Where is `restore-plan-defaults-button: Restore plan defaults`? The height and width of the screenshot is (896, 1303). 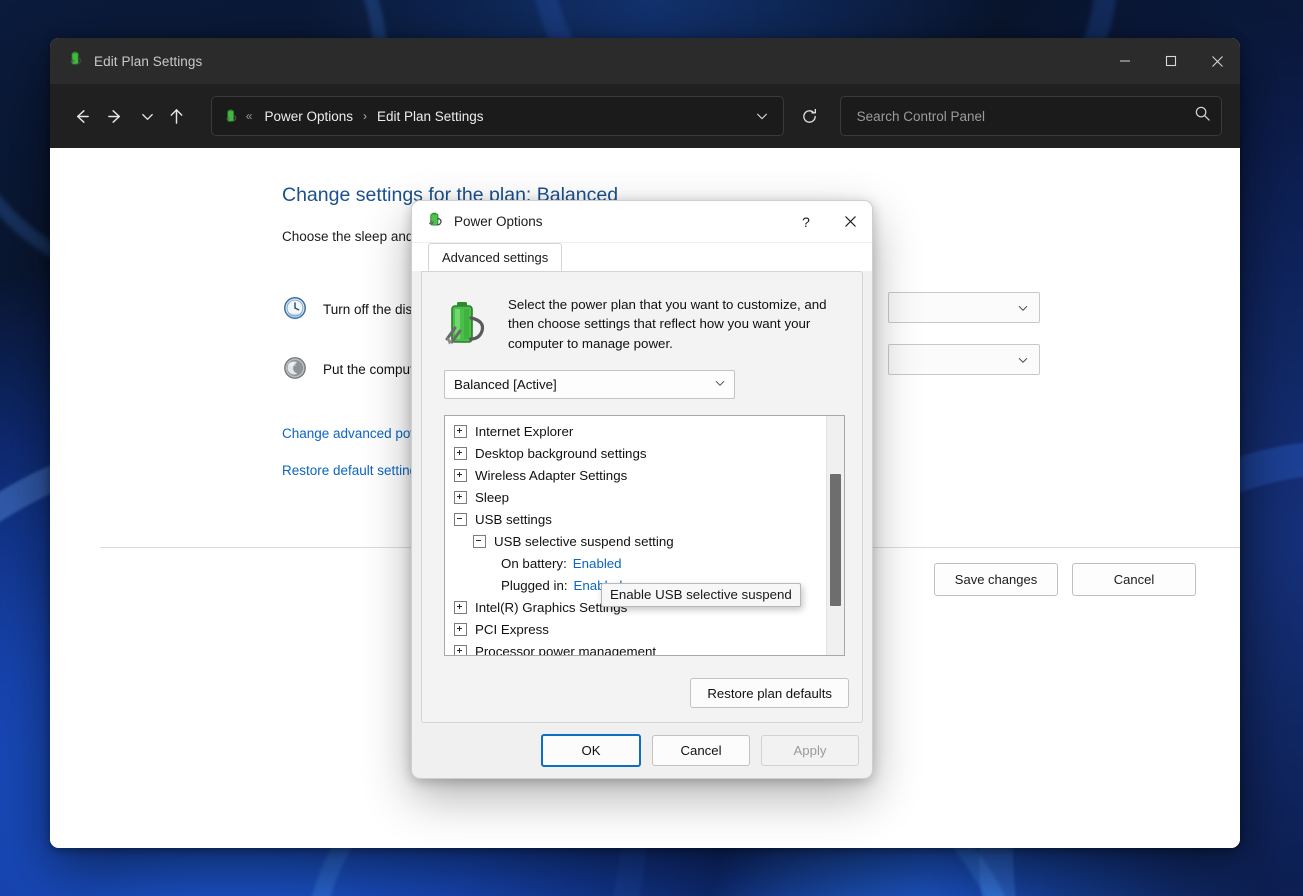
restore-plan-defaults-button: Restore plan defaults is located at coordinates (769, 693).